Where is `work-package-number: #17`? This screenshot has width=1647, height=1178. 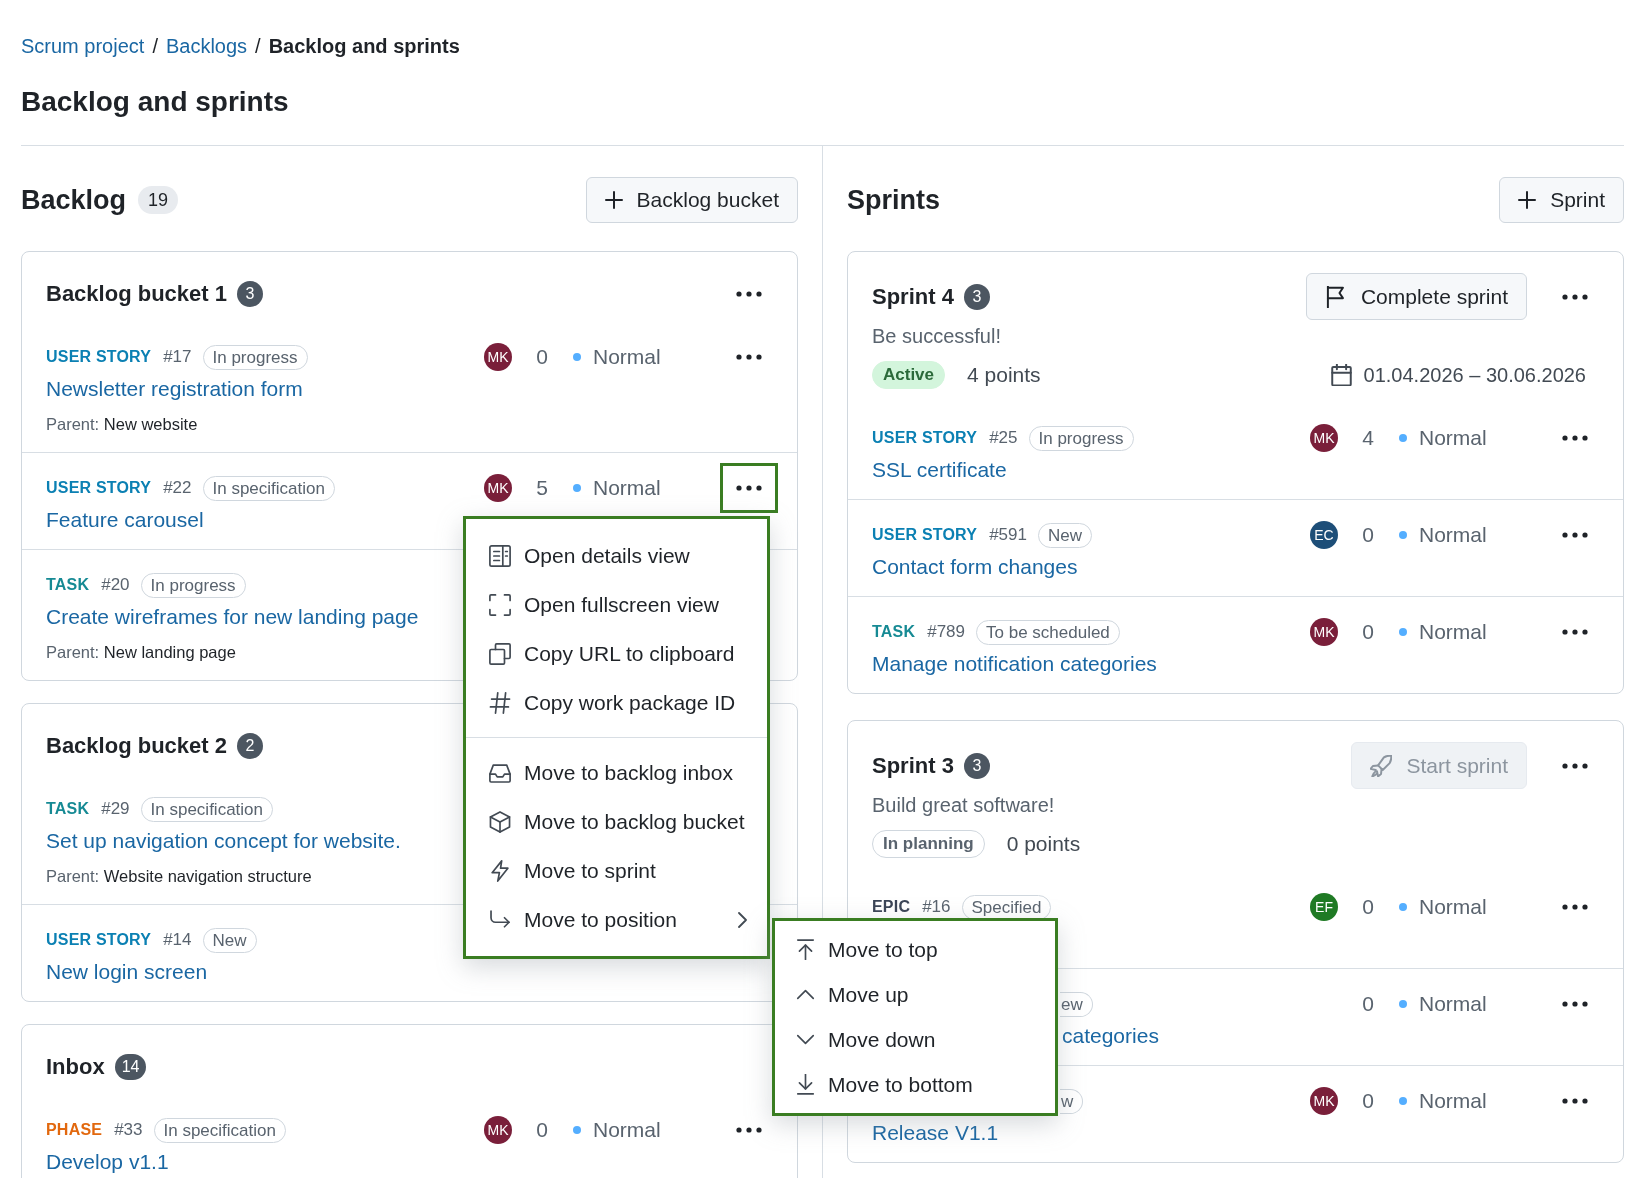
work-package-number: #17 is located at coordinates (177, 357).